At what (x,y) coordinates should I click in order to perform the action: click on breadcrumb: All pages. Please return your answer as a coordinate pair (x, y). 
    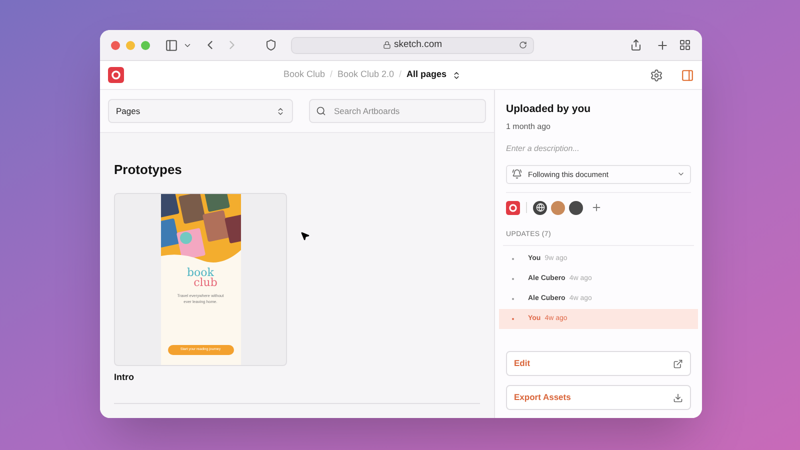
    Looking at the image, I should click on (426, 75).